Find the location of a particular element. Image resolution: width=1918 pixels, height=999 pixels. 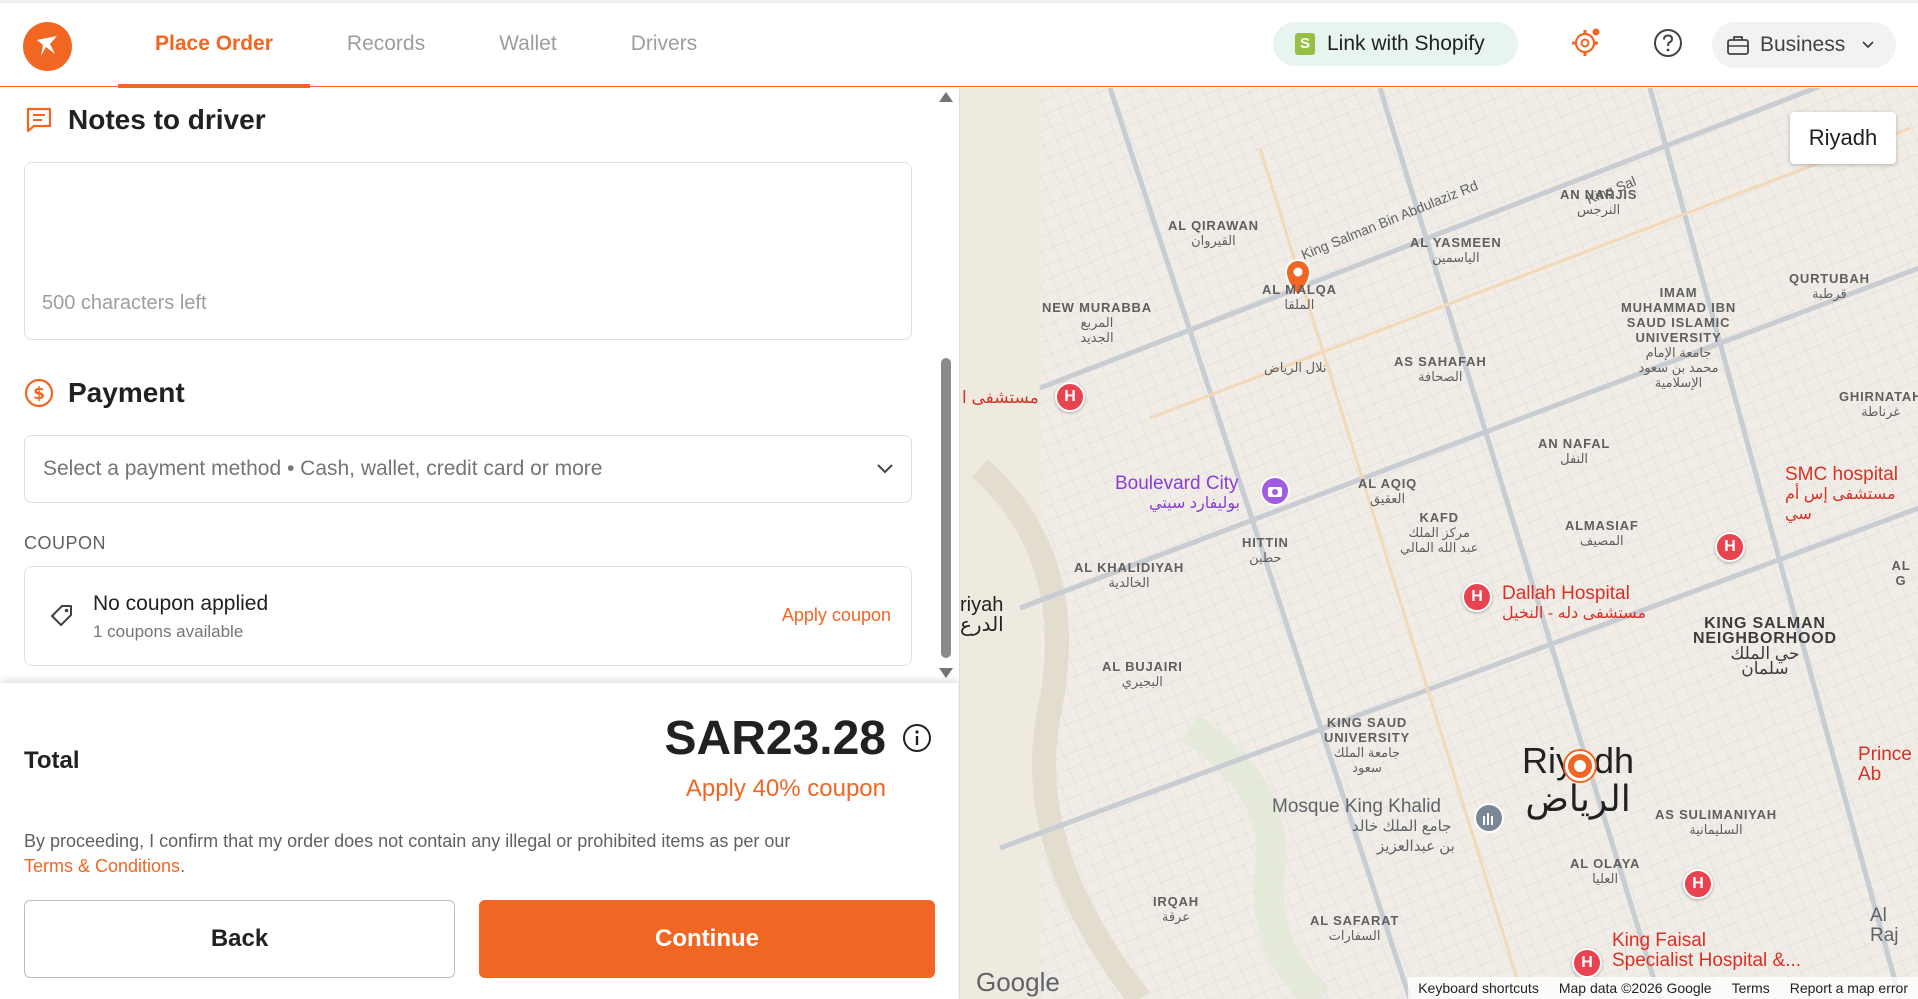

map-district-label: AL QIRAWAN القيروان is located at coordinates (1213, 233).